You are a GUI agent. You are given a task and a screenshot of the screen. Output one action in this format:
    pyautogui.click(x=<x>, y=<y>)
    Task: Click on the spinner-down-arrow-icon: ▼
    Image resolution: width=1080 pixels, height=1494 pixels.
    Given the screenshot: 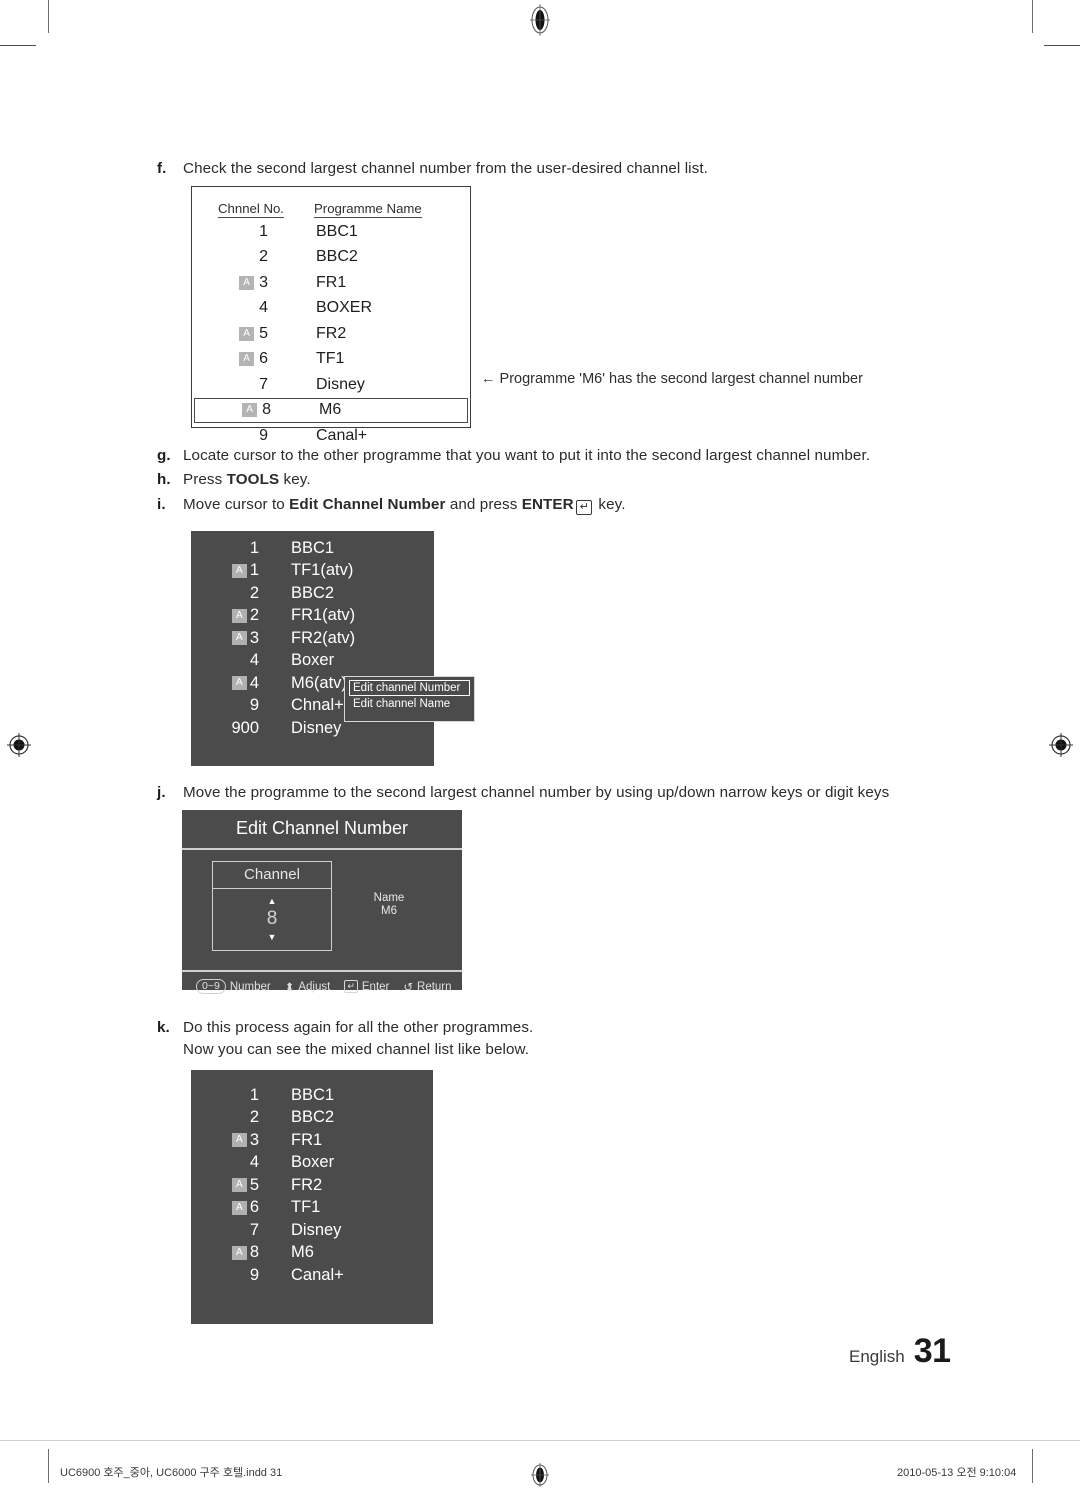 What is the action you would take?
    pyautogui.click(x=272, y=937)
    